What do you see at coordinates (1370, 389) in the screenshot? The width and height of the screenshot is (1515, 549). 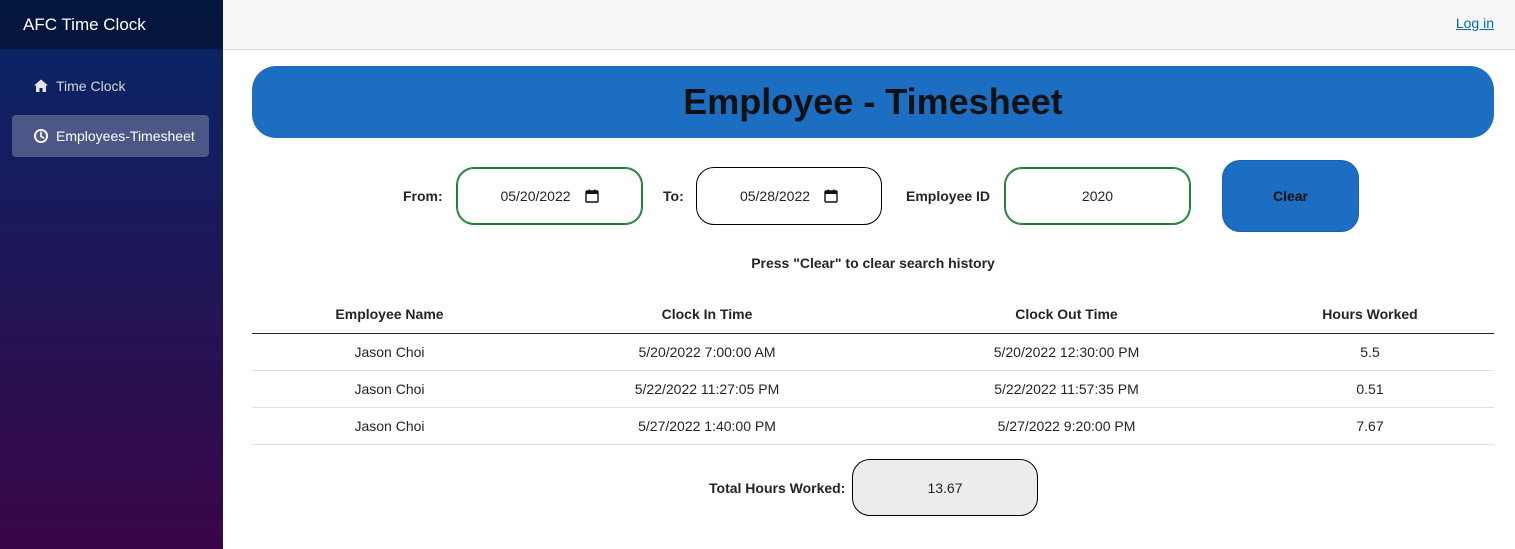 I see `cell-hours-worked: 0.51` at bounding box center [1370, 389].